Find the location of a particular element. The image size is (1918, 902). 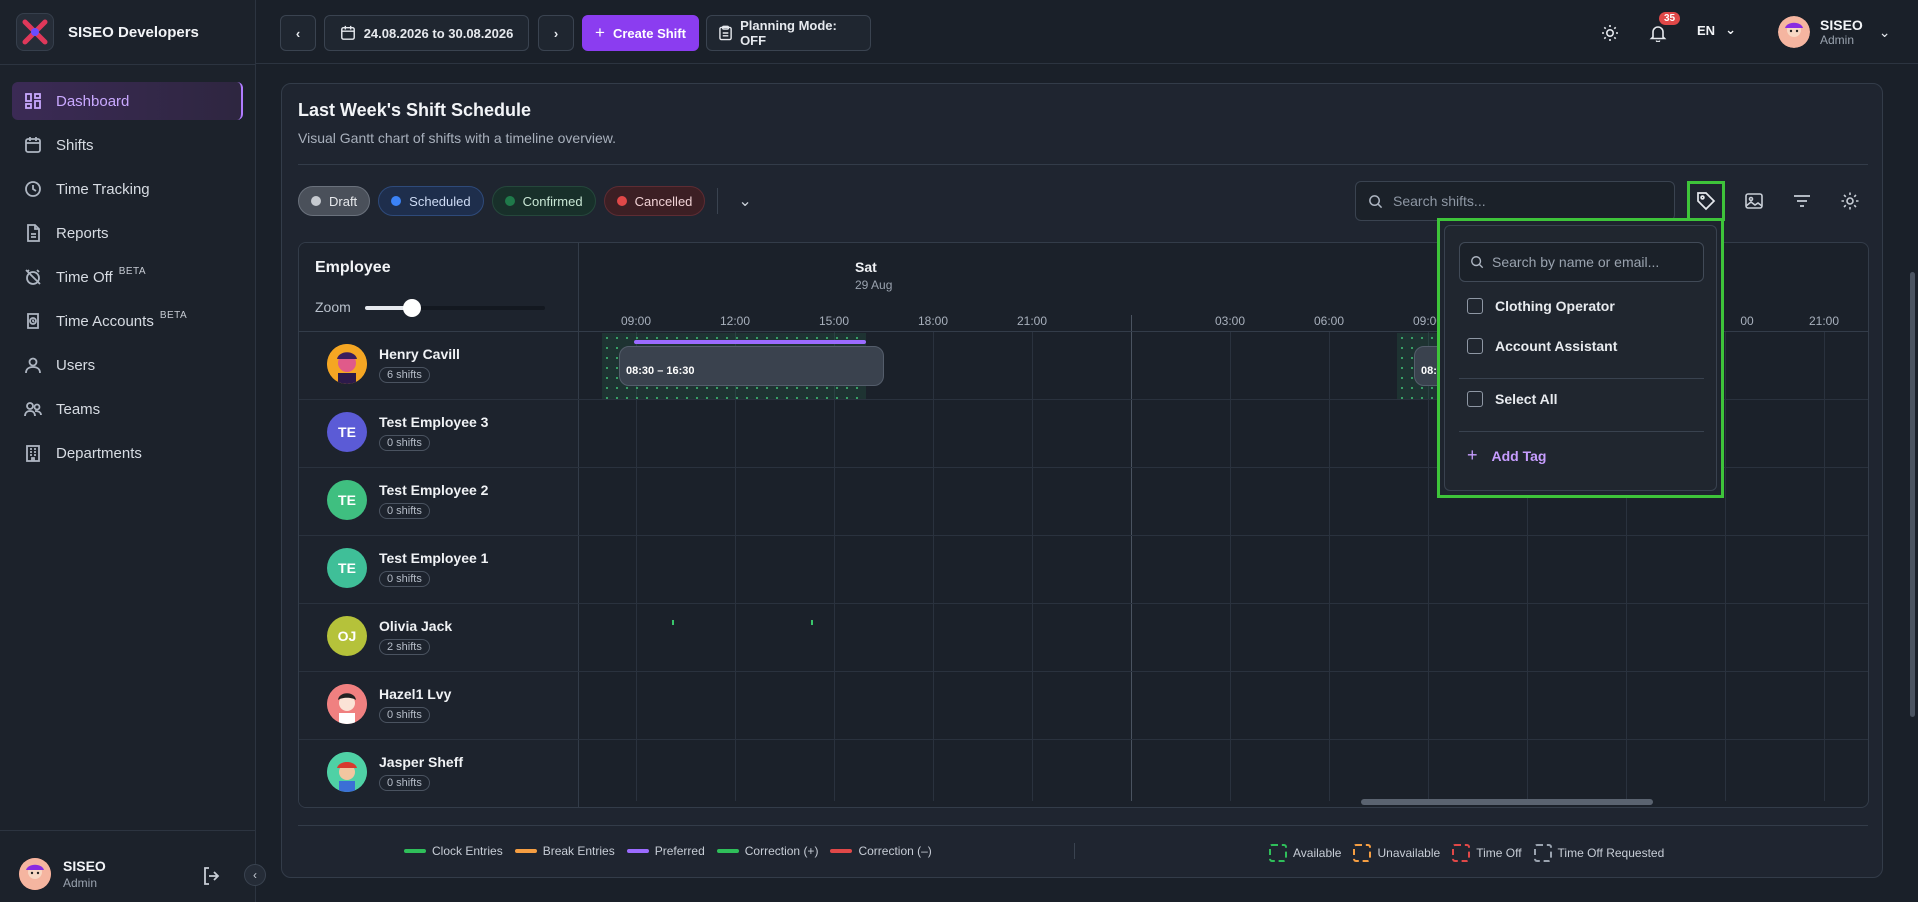

legend-item: Break Entries is located at coordinates (564, 851).